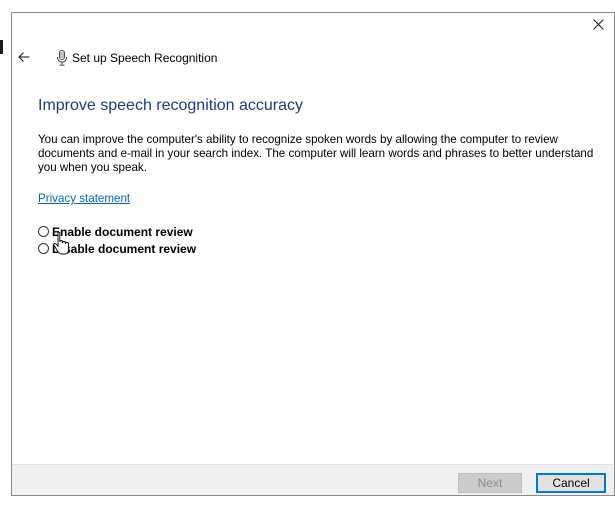 This screenshot has height=507, width=615. What do you see at coordinates (5, 253) in the screenshot?
I see `background-window-edge` at bounding box center [5, 253].